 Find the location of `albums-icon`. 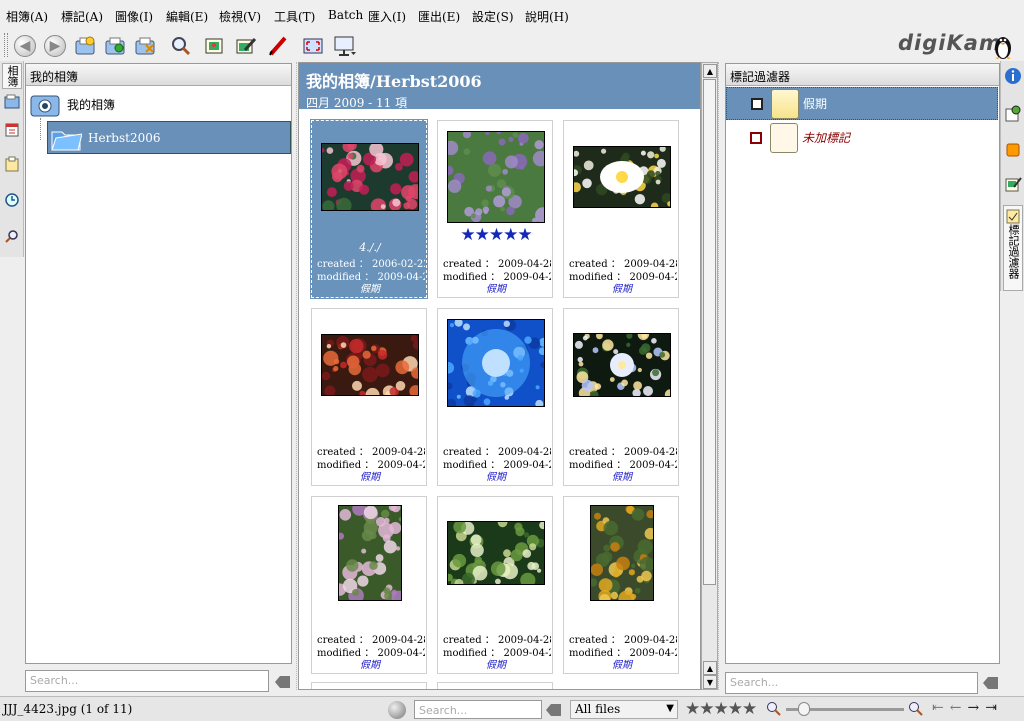

albums-icon is located at coordinates (12, 101).